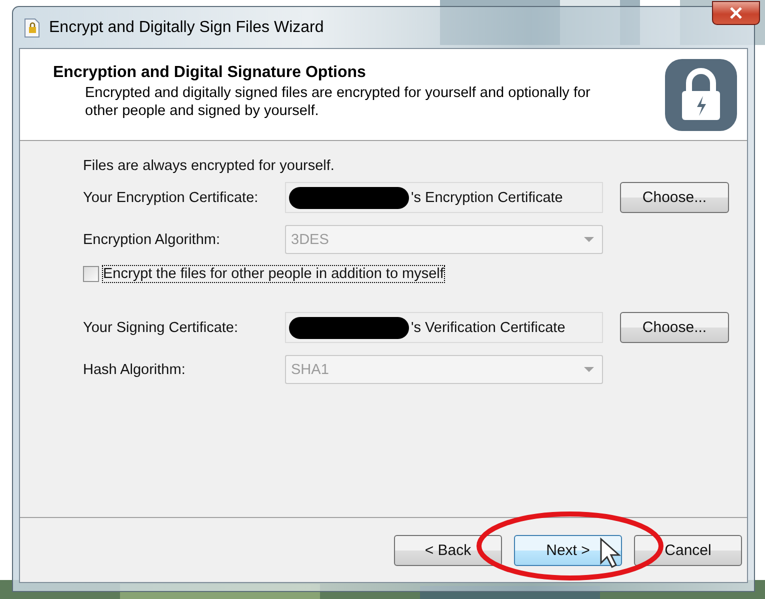 This screenshot has height=599, width=765. I want to click on field-label: Encryption Algorithm:, so click(152, 240).